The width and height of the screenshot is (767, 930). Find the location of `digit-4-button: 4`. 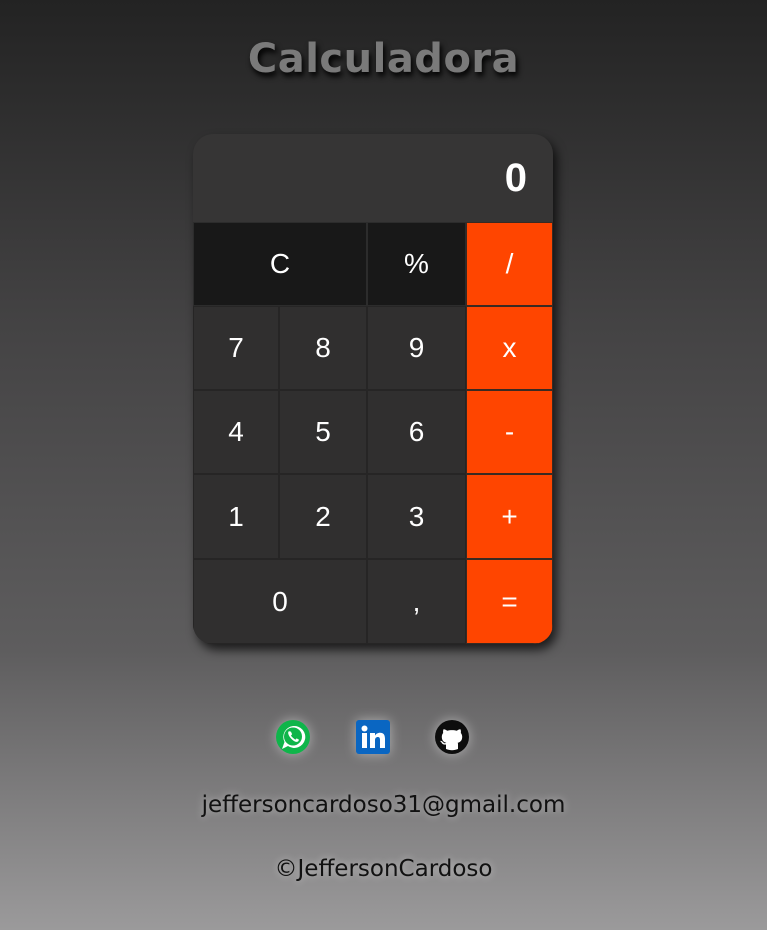

digit-4-button: 4 is located at coordinates (236, 432).